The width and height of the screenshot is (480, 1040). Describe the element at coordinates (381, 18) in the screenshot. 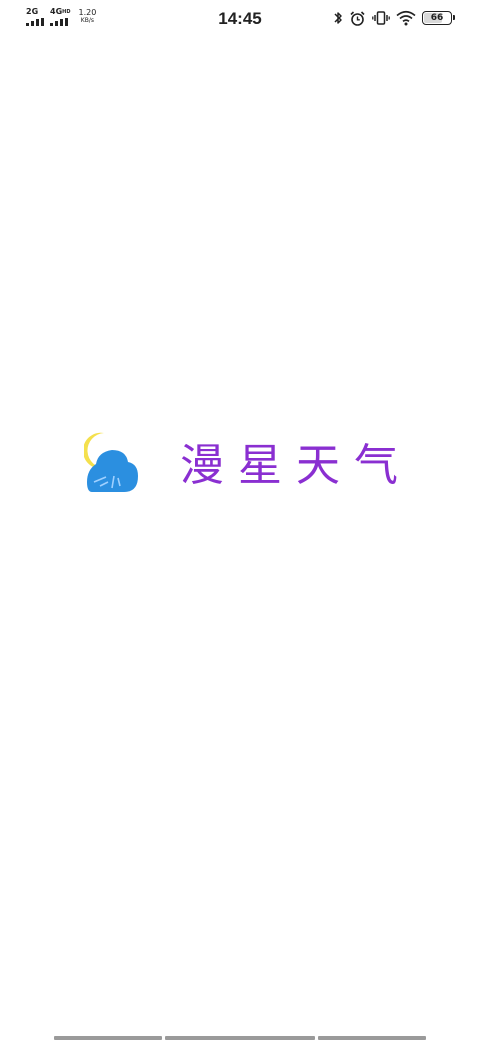

I see `vibrate-icon` at that location.